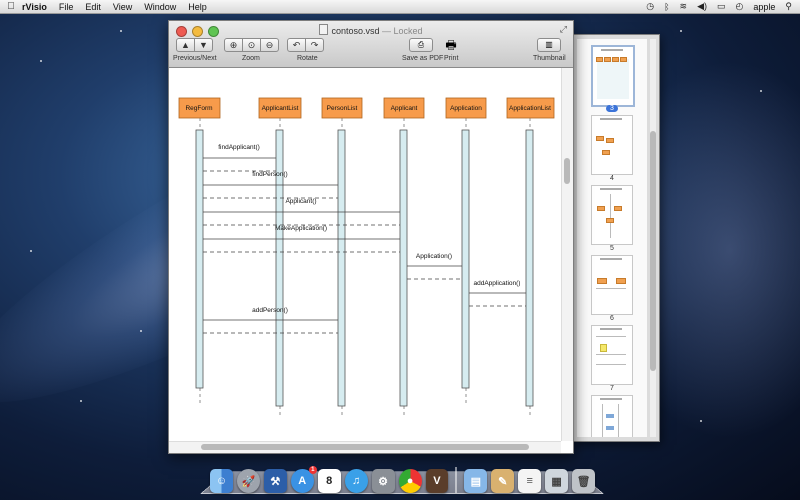  Describe the element at coordinates (423, 58) in the screenshot. I see `save-as-pdf-label: Save as PDF` at that location.